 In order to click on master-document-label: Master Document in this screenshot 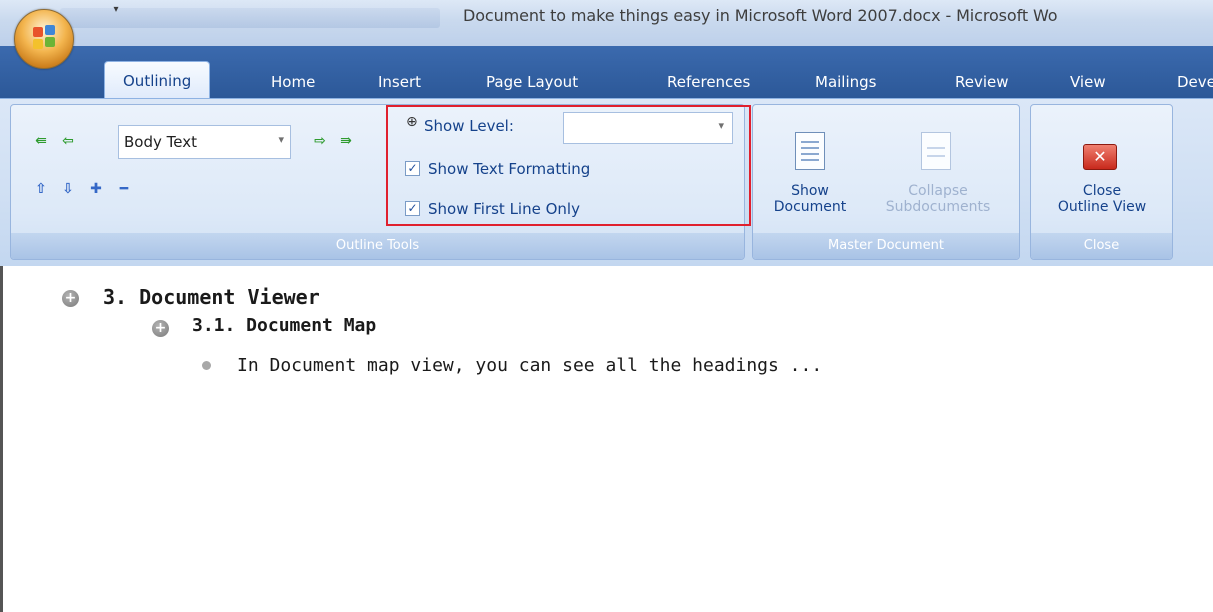, I will do `click(886, 246)`.